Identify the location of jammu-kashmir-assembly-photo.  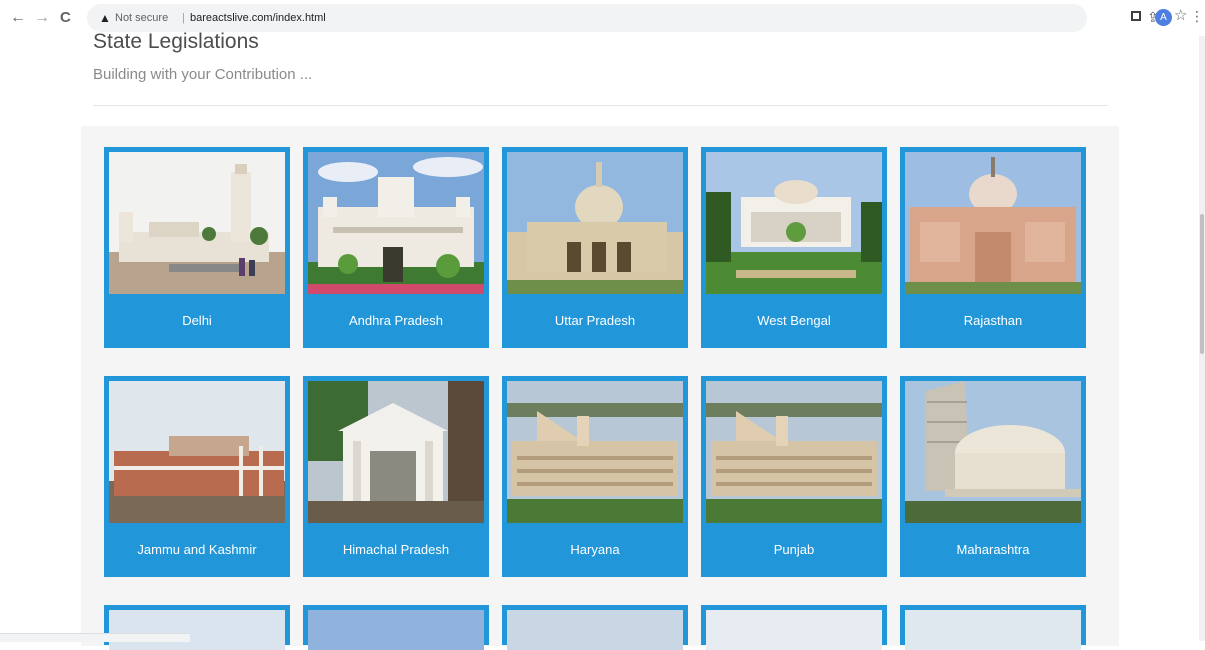
(197, 452).